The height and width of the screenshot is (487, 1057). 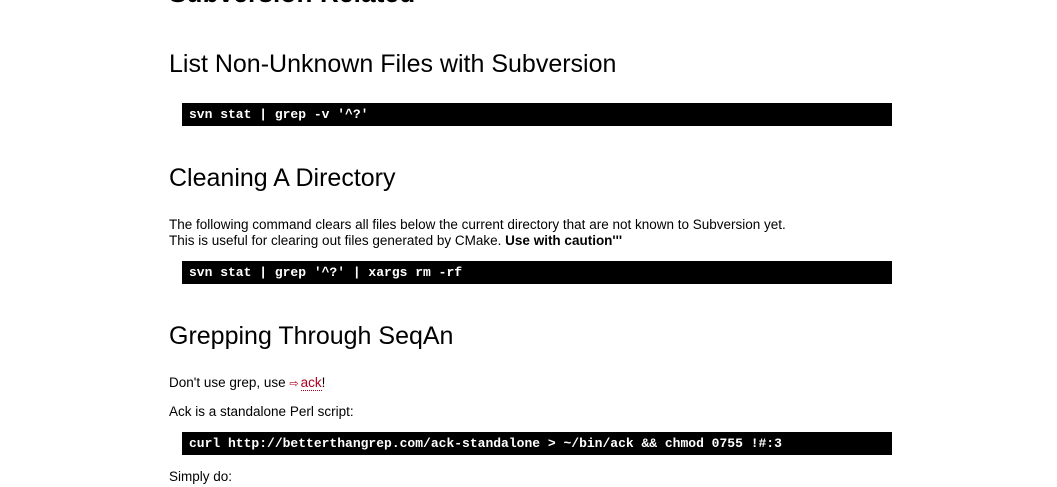 I want to click on caution-text: Use with caution''', so click(x=564, y=240).